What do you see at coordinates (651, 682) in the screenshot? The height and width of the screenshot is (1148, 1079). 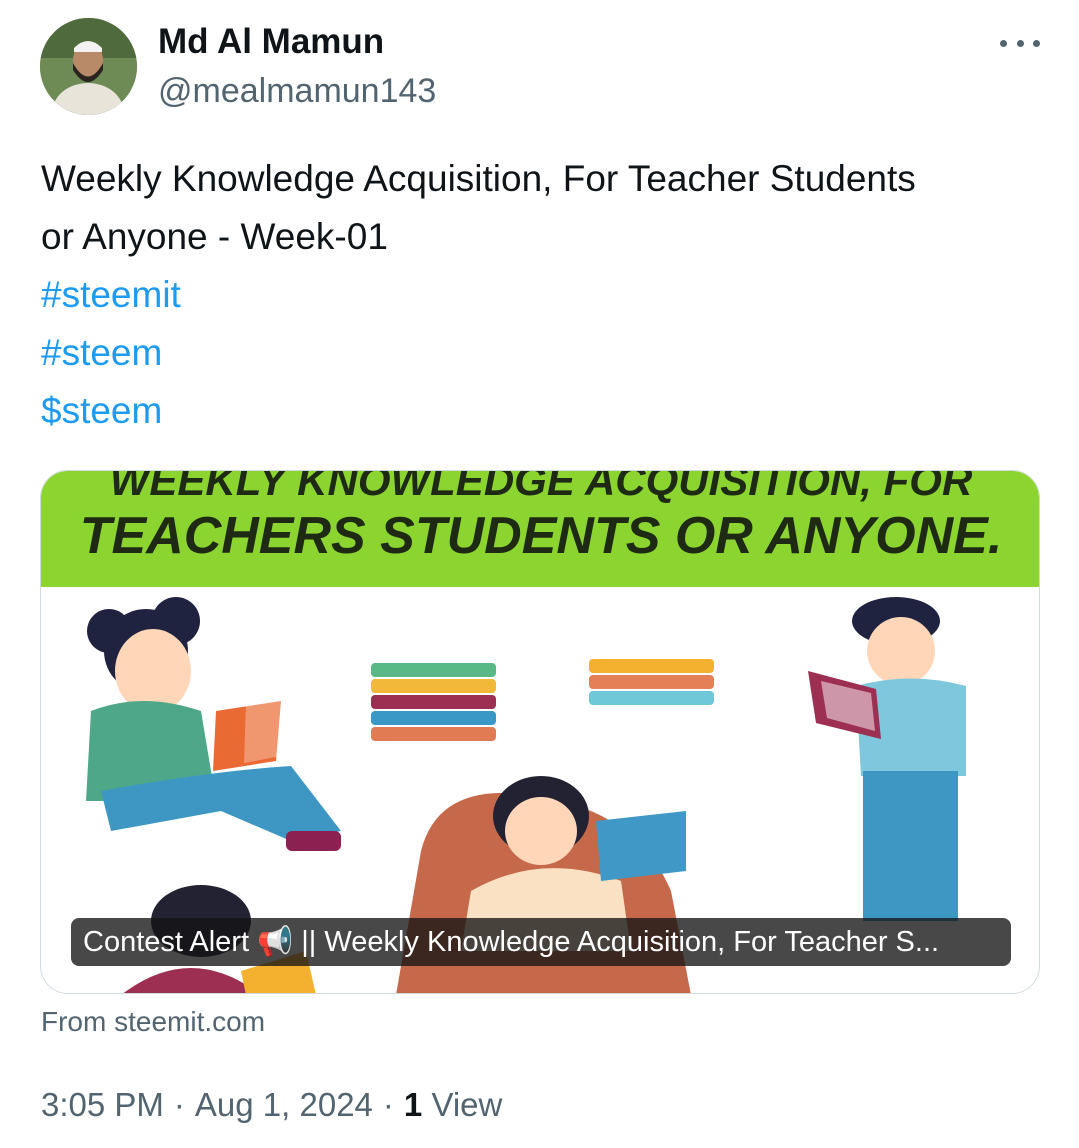 I see `book-stack-right` at bounding box center [651, 682].